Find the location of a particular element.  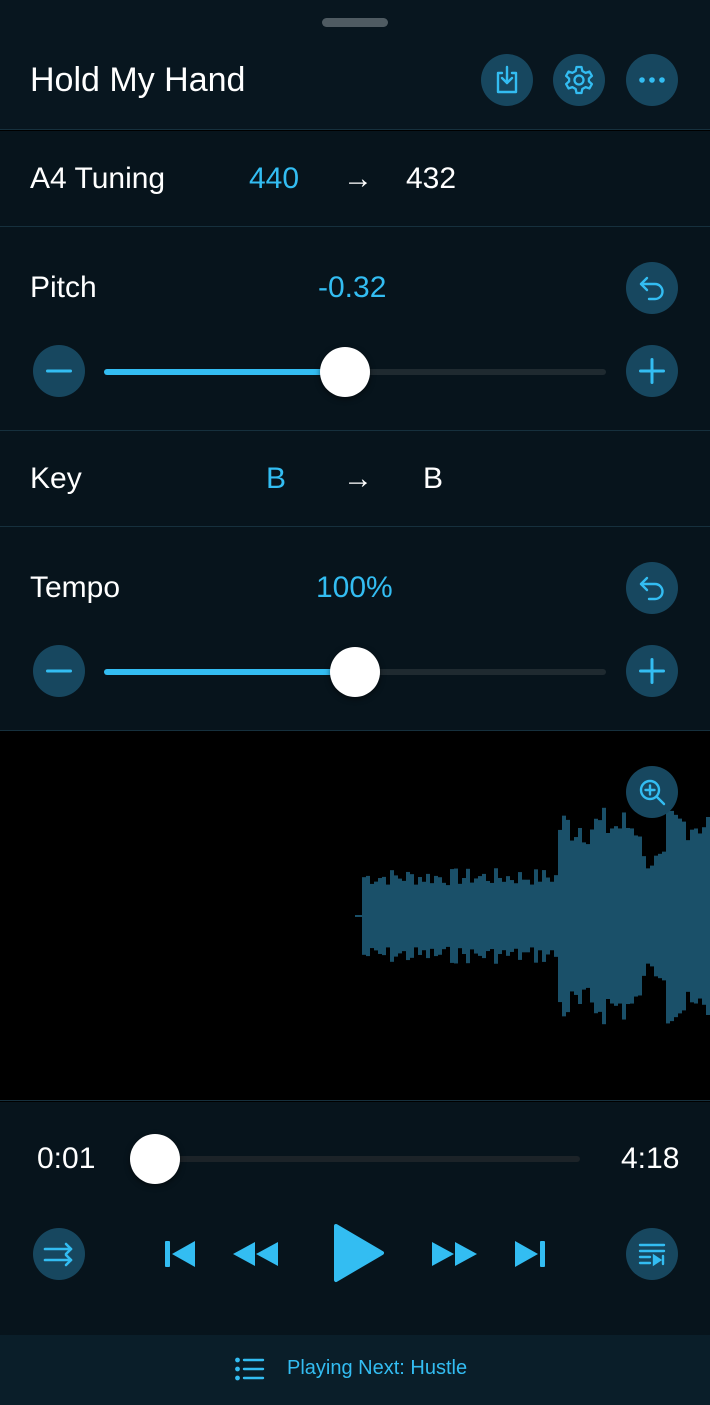

tempo-slider-thumb is located at coordinates (355, 672).